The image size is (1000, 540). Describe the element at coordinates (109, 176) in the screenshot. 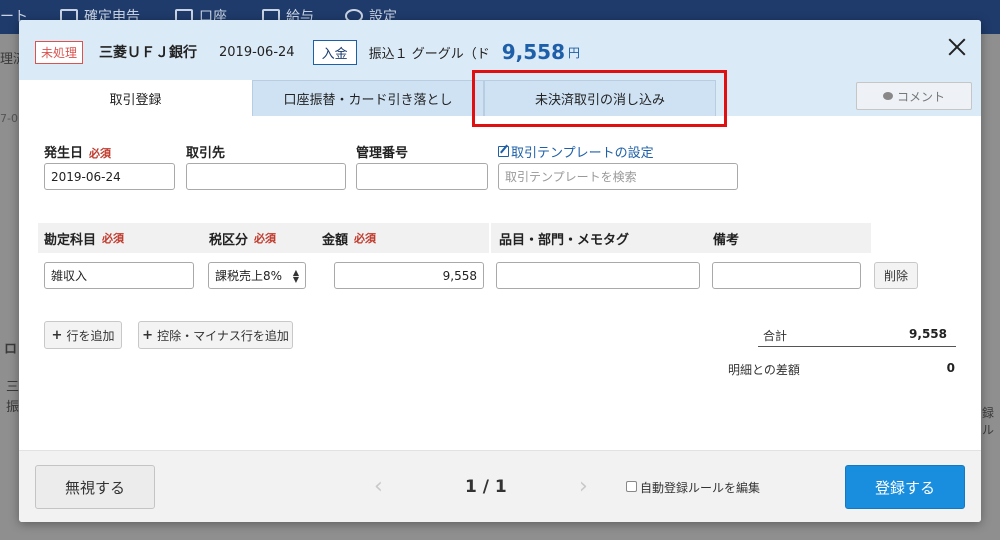

I see `date-input` at that location.